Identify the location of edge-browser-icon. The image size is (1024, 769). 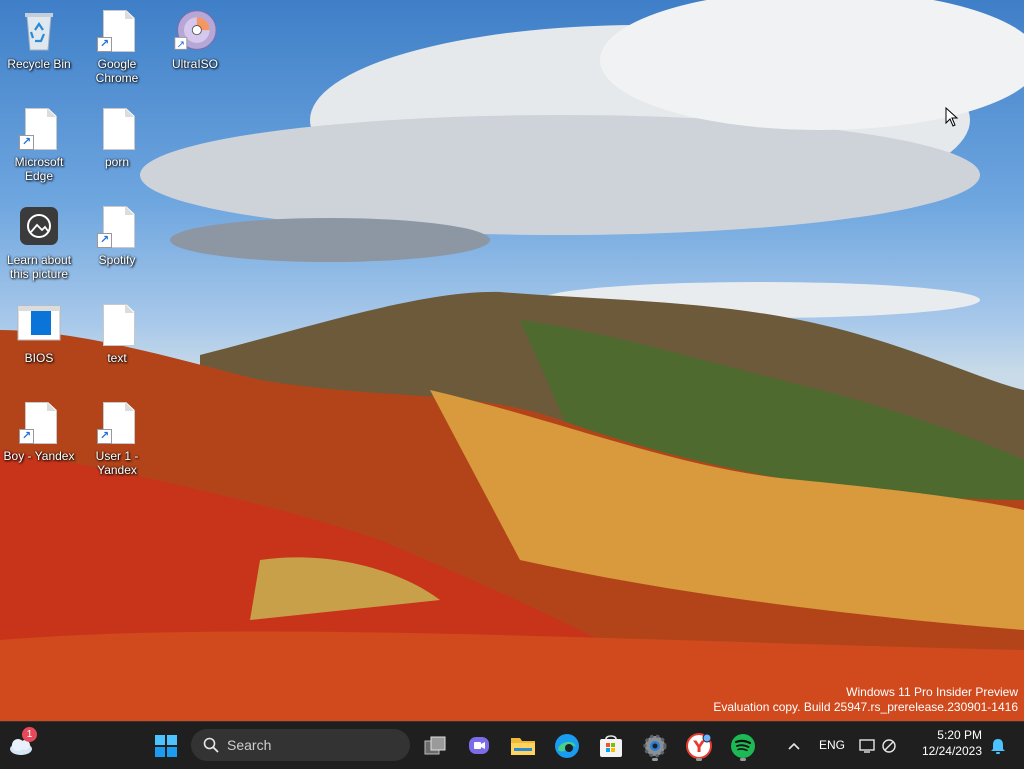
(567, 746).